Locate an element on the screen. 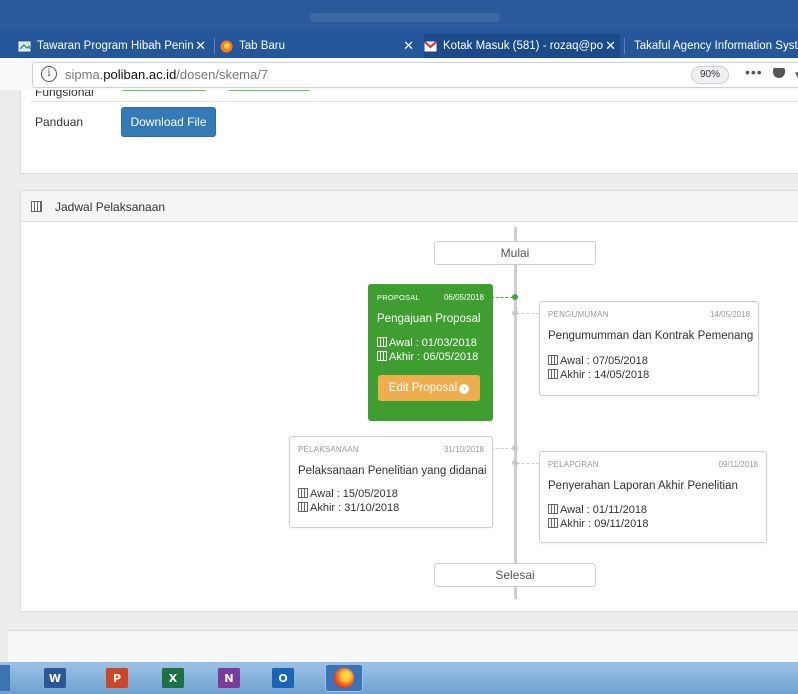  card-date: 14/05/2018 is located at coordinates (729, 314).